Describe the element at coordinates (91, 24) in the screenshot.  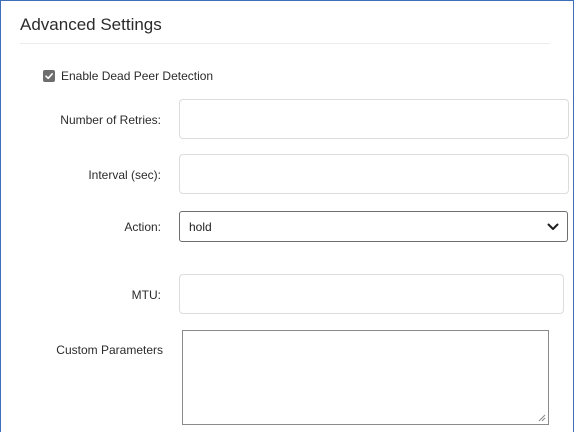
I see `section-title: Advanced Settings` at that location.